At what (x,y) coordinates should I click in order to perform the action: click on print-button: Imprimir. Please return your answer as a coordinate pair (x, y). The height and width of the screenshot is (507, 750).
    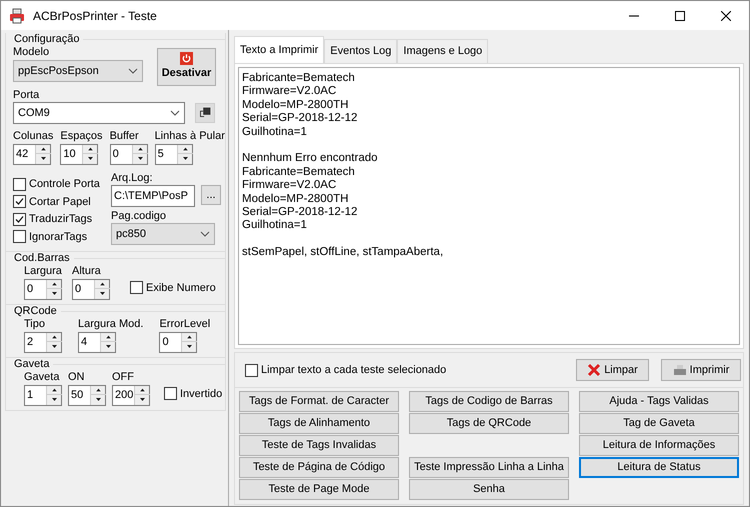
    Looking at the image, I should click on (701, 370).